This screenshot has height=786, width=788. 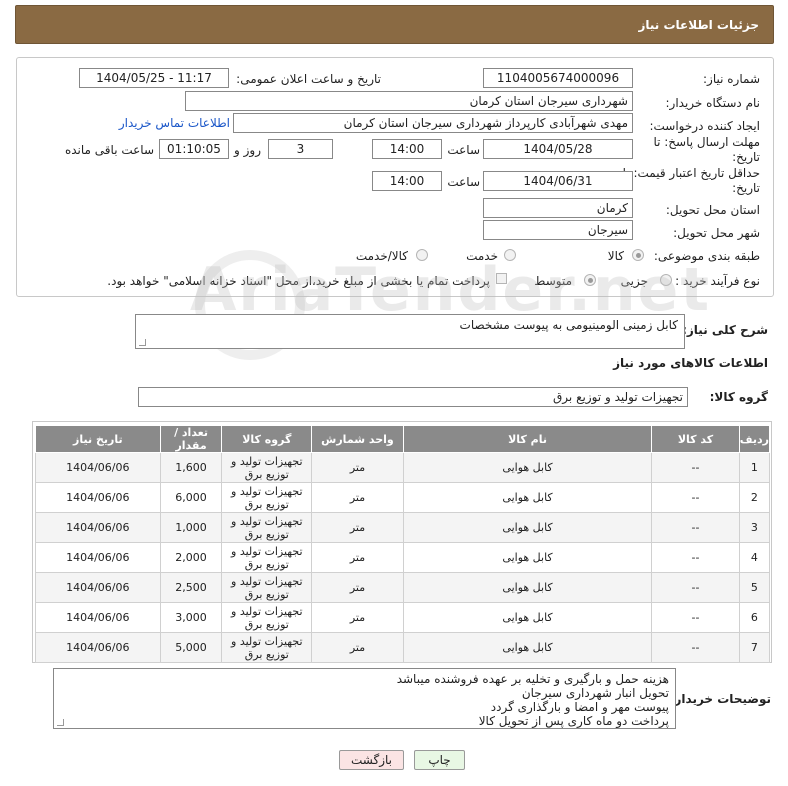 I want to click on col-header-unit: واحد شمارش, so click(x=357, y=439).